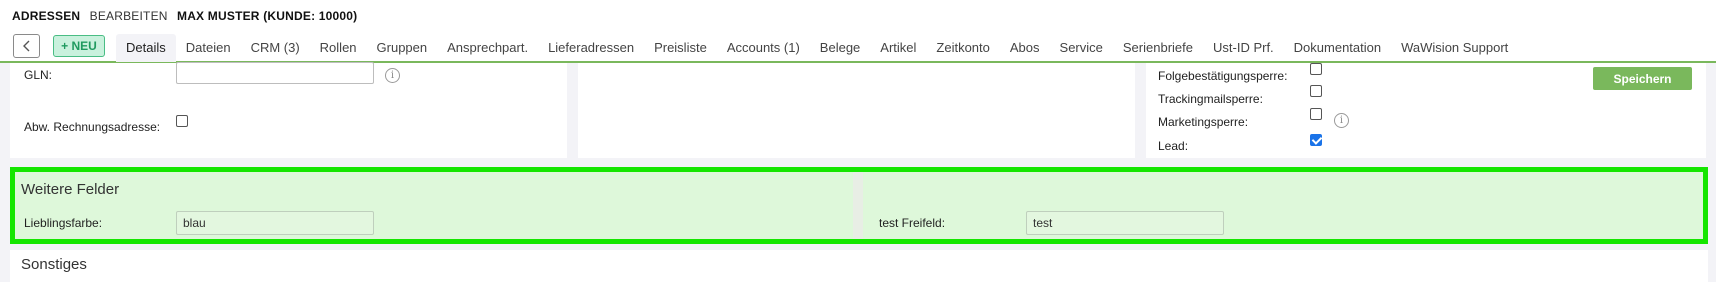 This screenshot has height=282, width=1716. I want to click on test-freifeld-label: test Freifeld:, so click(912, 223).